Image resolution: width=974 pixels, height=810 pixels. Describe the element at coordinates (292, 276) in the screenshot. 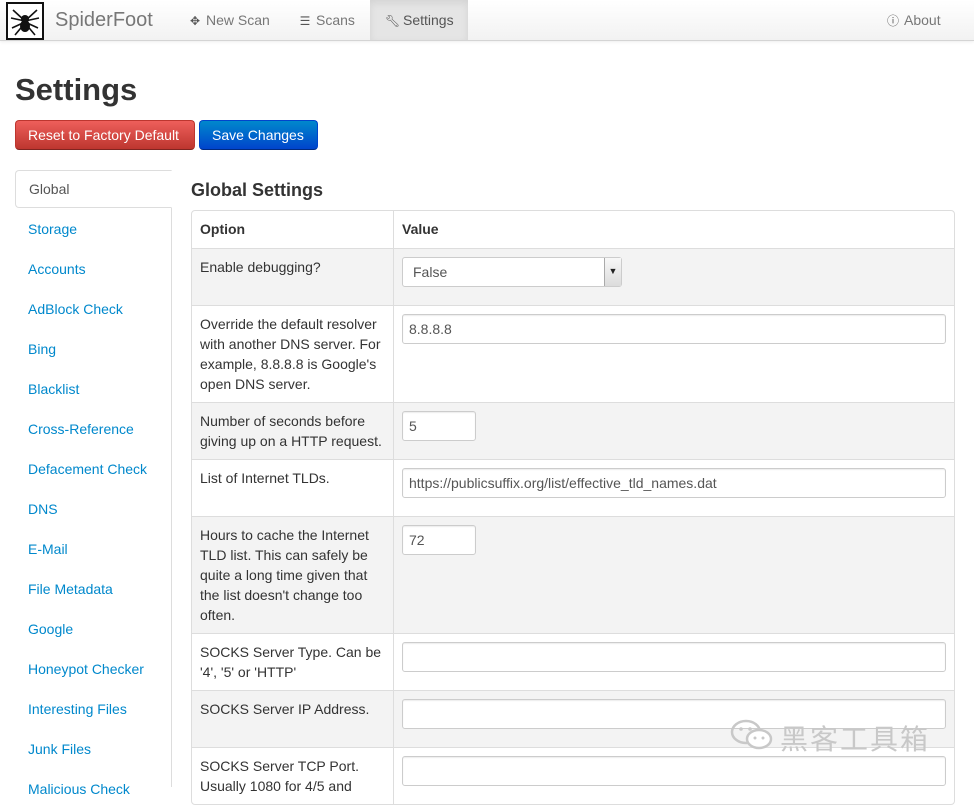

I see `option-label: Enable debugging?` at that location.